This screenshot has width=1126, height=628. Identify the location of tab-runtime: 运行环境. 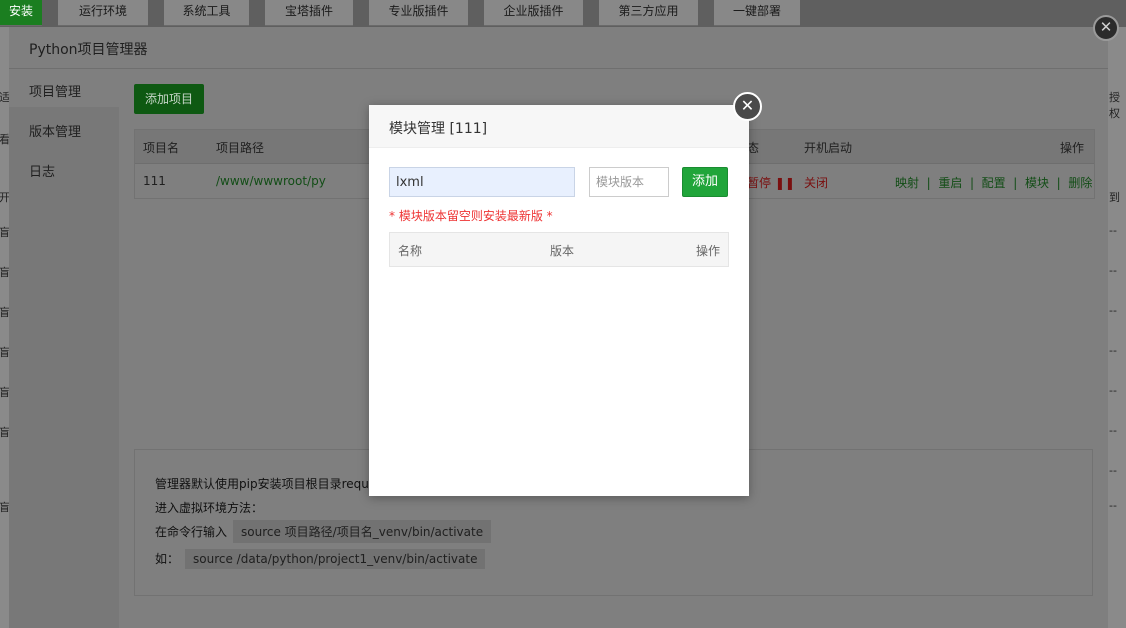
(103, 13).